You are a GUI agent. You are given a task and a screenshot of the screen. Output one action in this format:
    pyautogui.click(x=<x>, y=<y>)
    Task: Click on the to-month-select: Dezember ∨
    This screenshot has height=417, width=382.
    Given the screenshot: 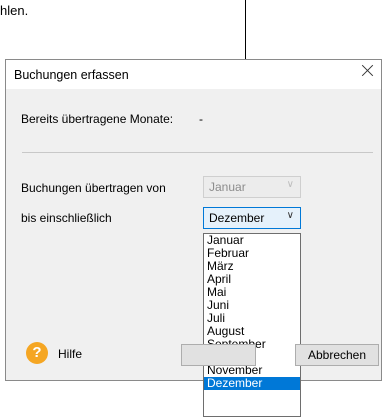 What is the action you would take?
    pyautogui.click(x=252, y=218)
    